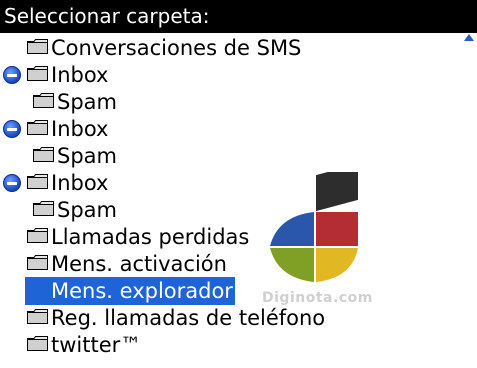  I want to click on folder-row: Llamadas perdidas, so click(238, 236).